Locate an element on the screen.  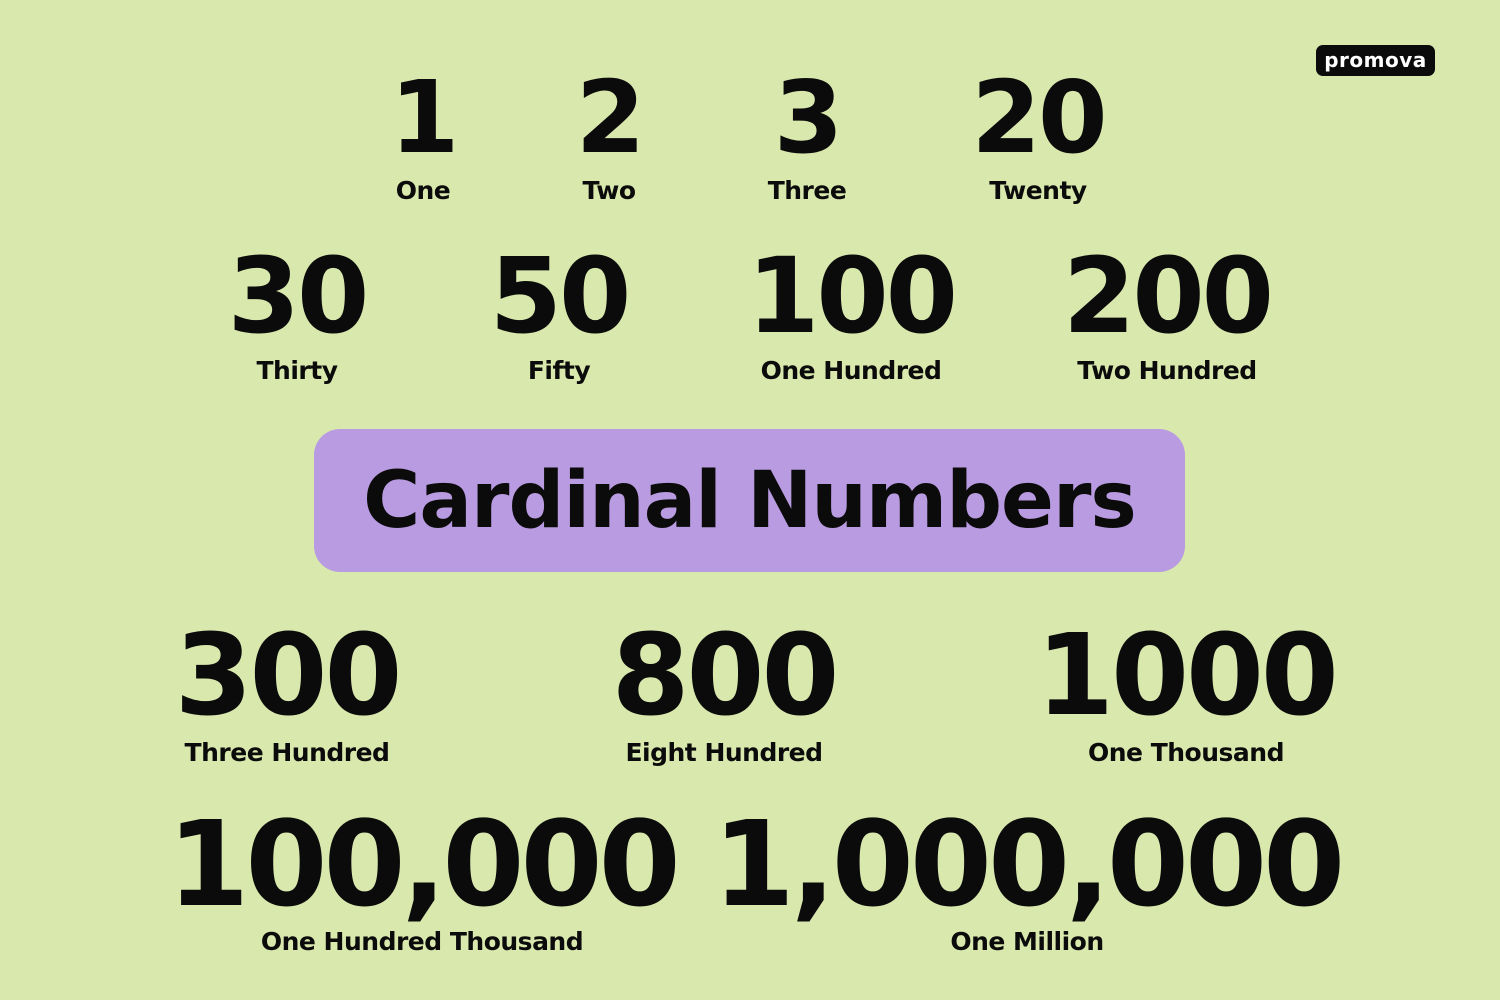
number-card-1000: 1000 One Thousand is located at coordinates (1187, 689).